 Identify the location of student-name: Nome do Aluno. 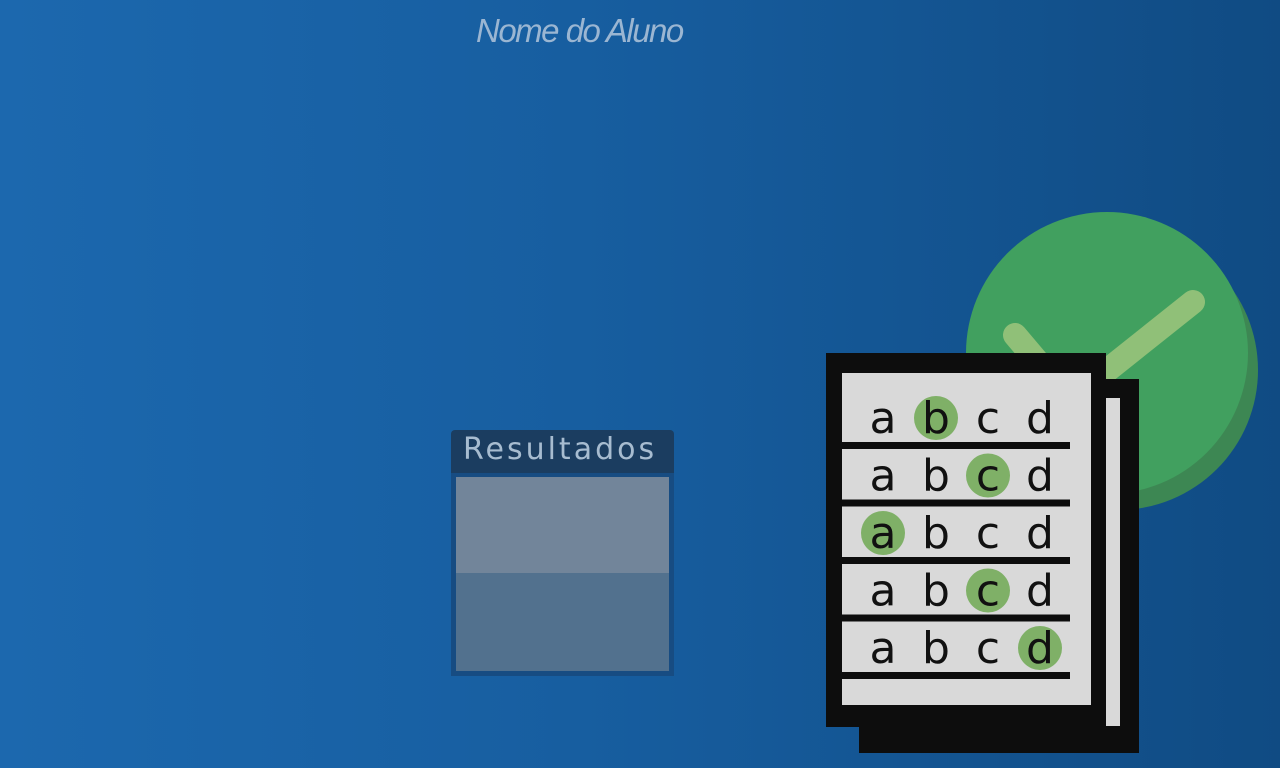
(580, 30).